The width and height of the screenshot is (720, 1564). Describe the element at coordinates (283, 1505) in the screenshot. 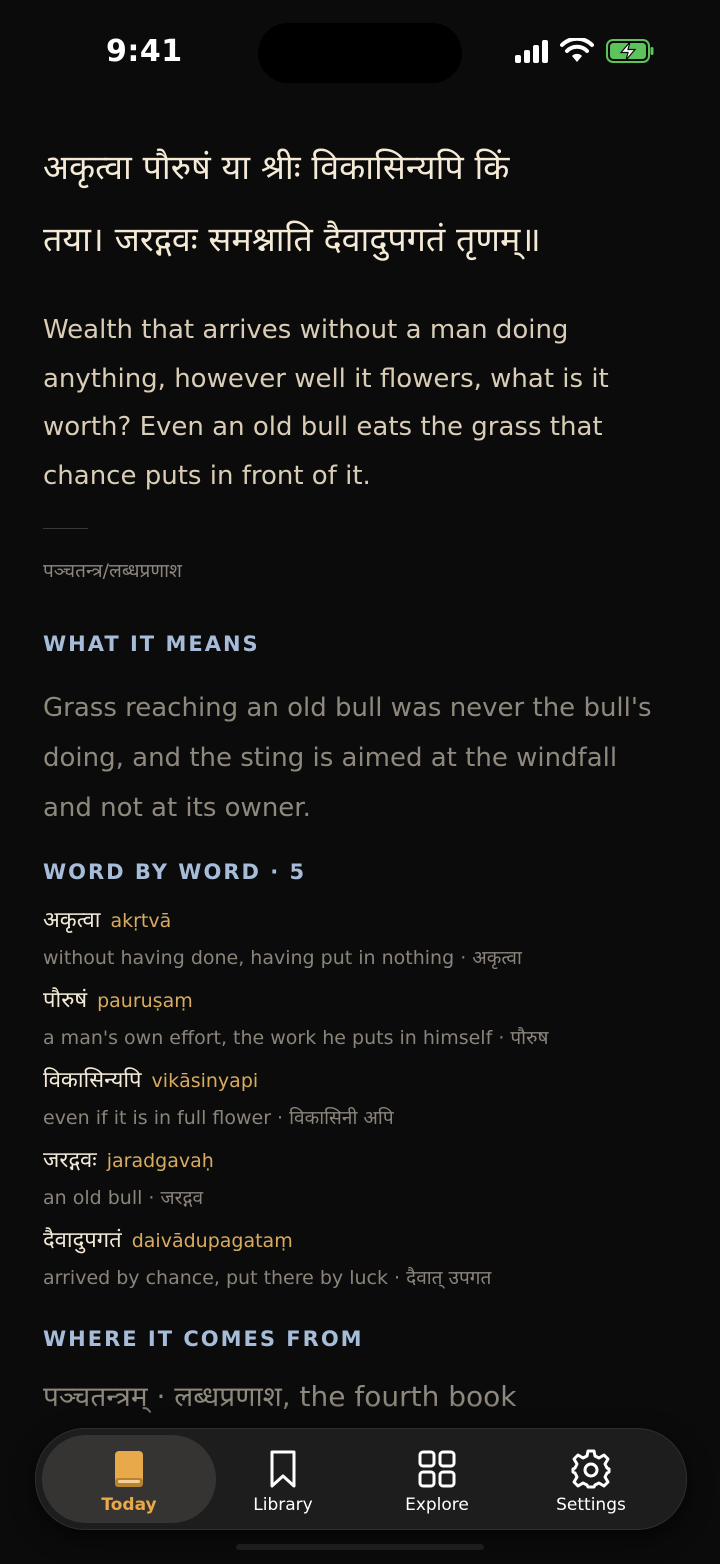

I see `tab-label: Library` at that location.